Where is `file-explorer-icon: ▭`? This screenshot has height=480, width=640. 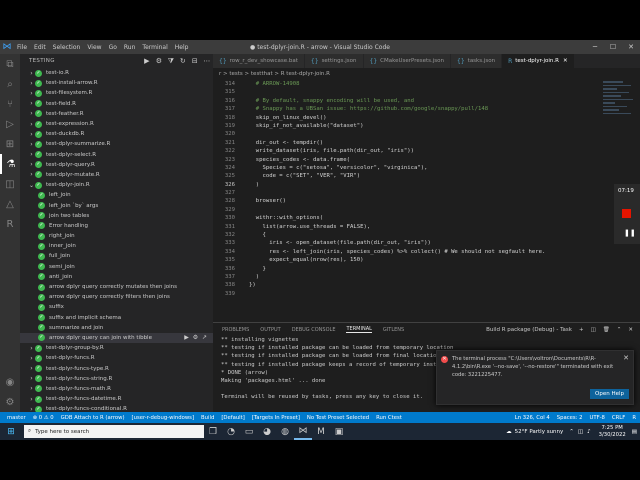 file-explorer-icon: ▭ is located at coordinates (249, 431).